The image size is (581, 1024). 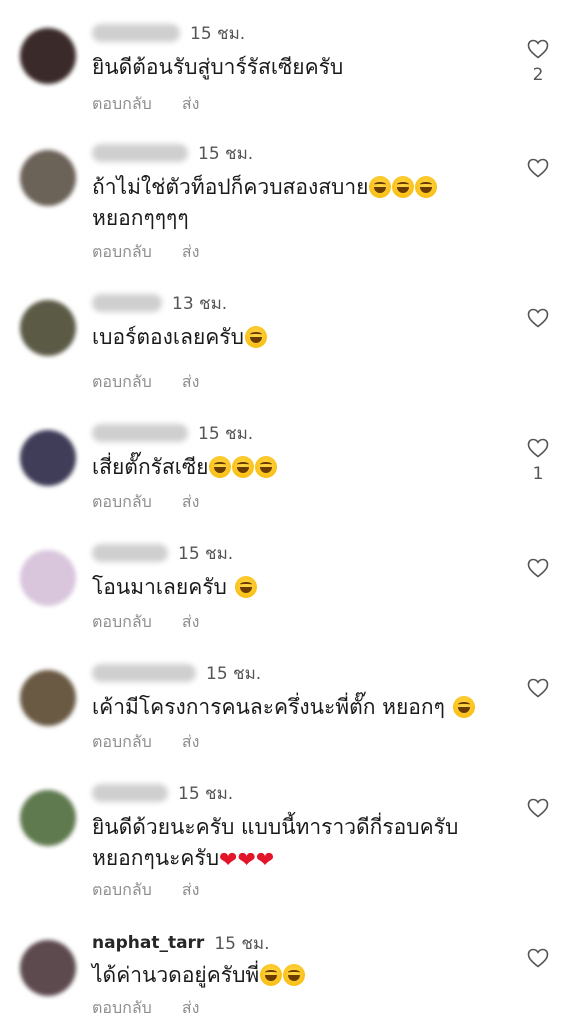 I want to click on comment-text-line2: หยอกๆๆๆๆ, so click(x=140, y=218).